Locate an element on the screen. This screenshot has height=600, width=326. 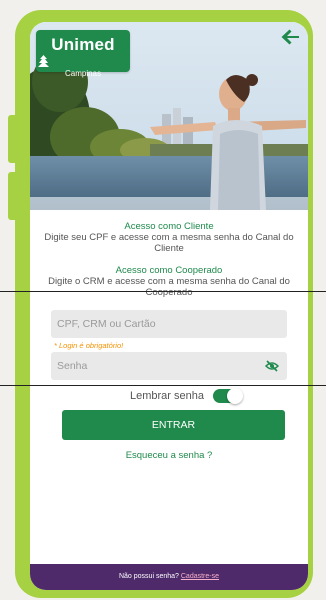
signup-footer: Não possui senha? Cadastre-se is located at coordinates (169, 577).